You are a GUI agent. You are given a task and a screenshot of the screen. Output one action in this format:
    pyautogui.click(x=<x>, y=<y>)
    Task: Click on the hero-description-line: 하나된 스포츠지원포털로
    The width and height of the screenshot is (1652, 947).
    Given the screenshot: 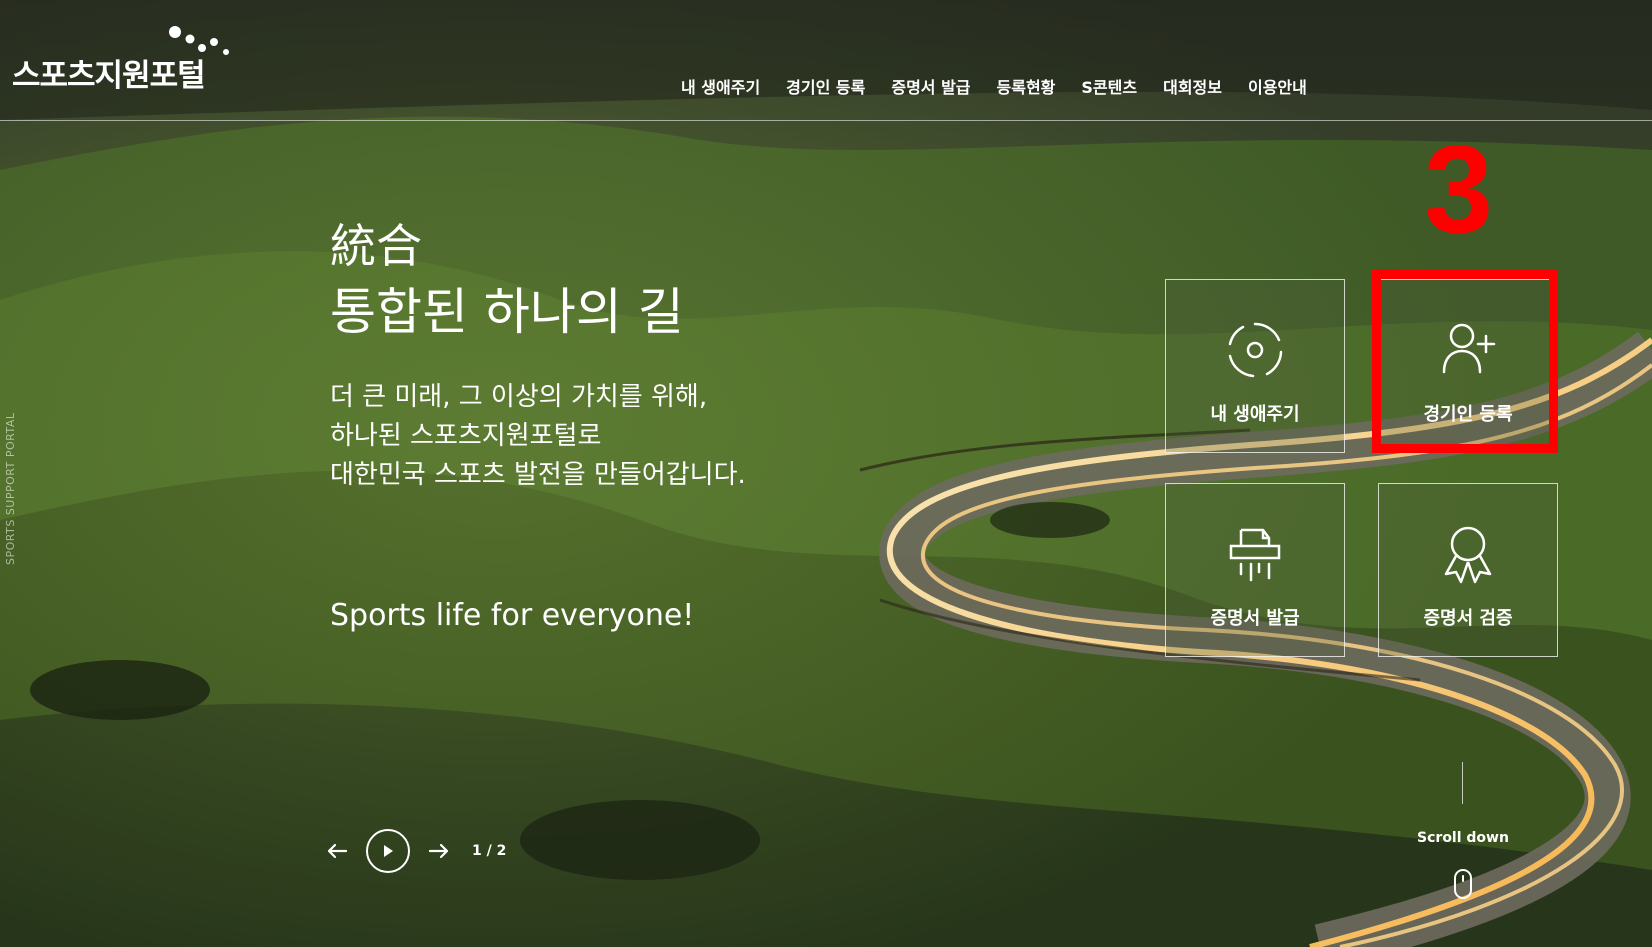 What is the action you would take?
    pyautogui.click(x=466, y=436)
    